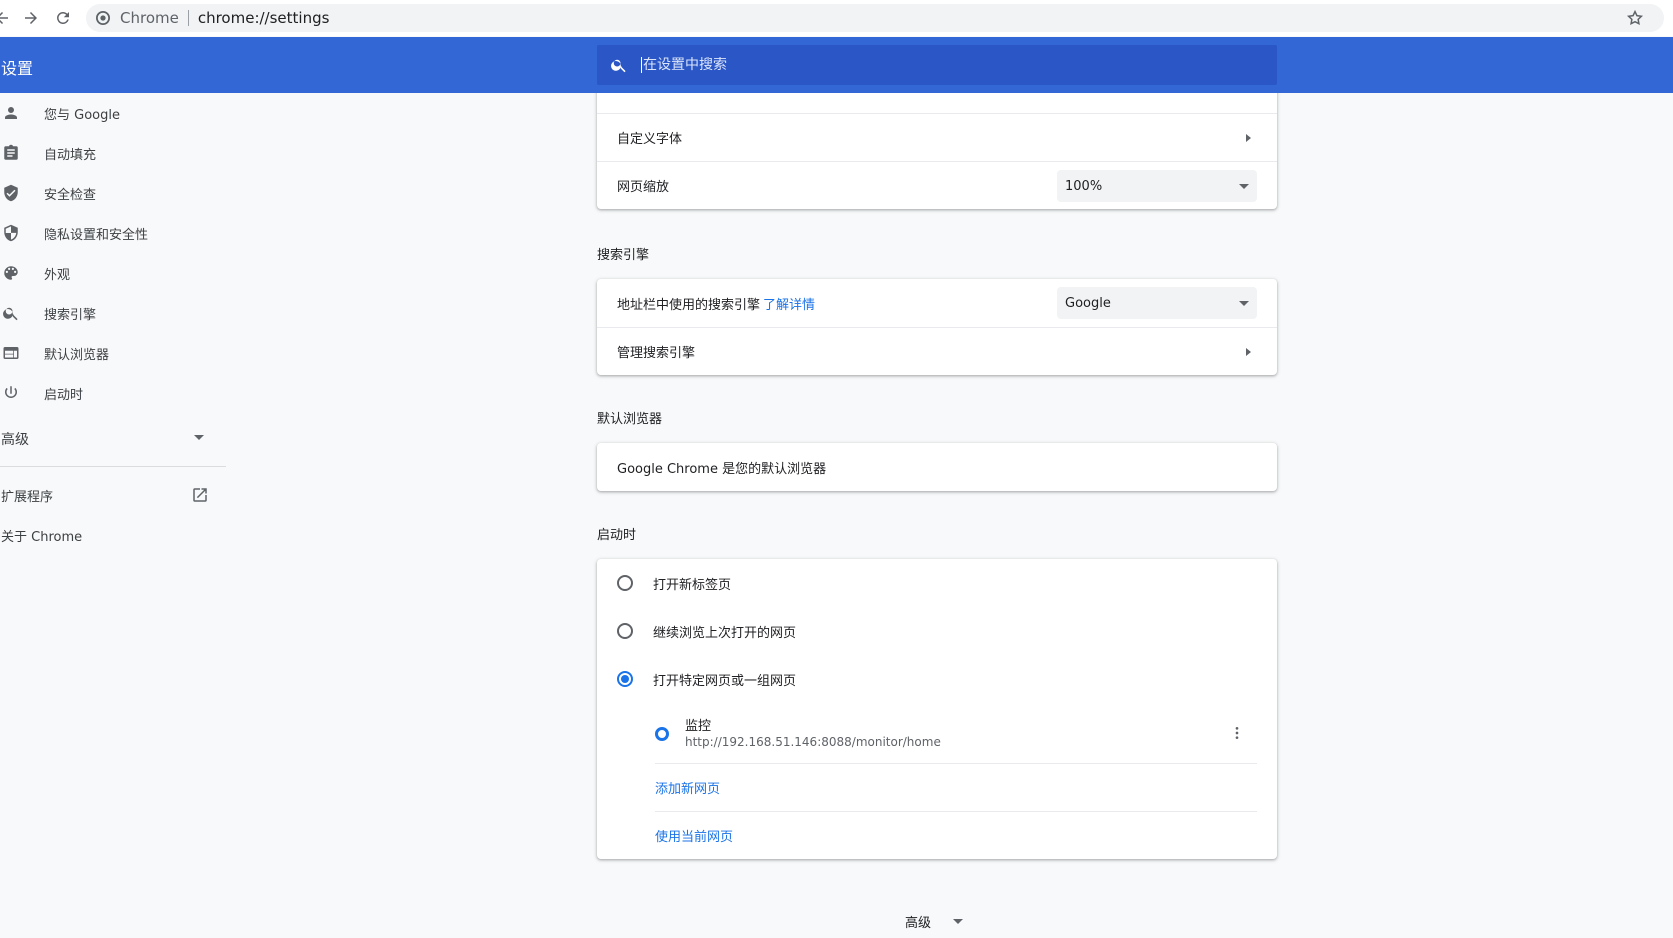  Describe the element at coordinates (937, 137) in the screenshot. I see `custom-fonts-row: 自定义字体` at that location.